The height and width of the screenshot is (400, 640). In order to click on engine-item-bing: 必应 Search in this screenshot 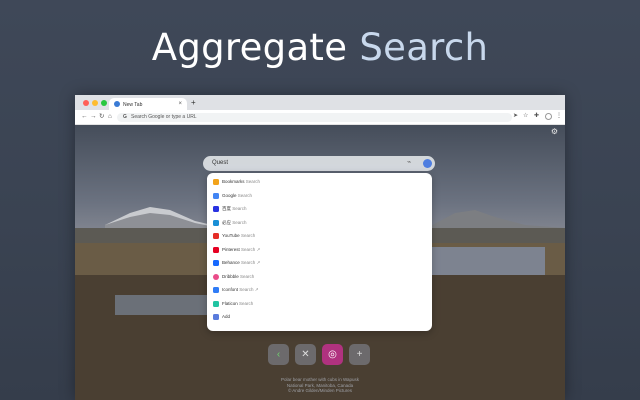, I will do `click(319, 223)`.